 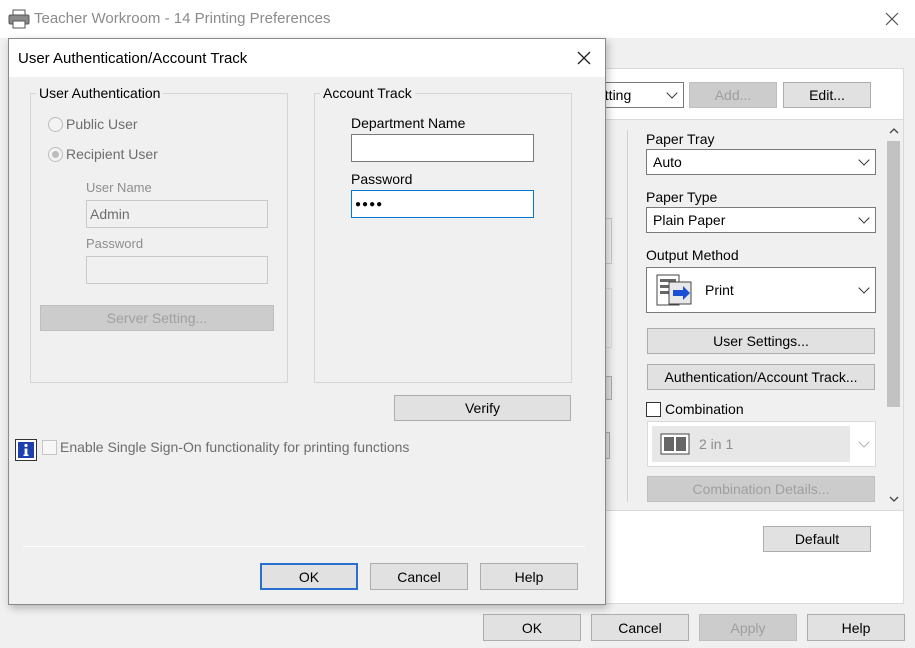 What do you see at coordinates (894, 499) in the screenshot?
I see `scroll-down-icon` at bounding box center [894, 499].